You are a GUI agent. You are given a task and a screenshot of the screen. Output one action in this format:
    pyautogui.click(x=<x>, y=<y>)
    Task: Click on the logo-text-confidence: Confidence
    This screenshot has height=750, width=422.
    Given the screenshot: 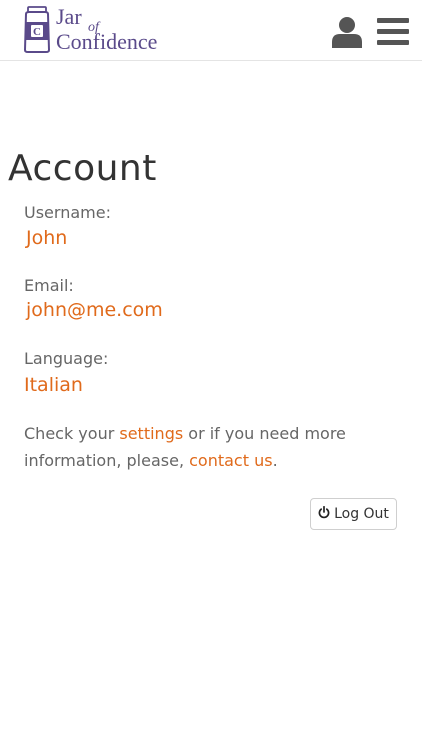 What is the action you would take?
    pyautogui.click(x=107, y=41)
    